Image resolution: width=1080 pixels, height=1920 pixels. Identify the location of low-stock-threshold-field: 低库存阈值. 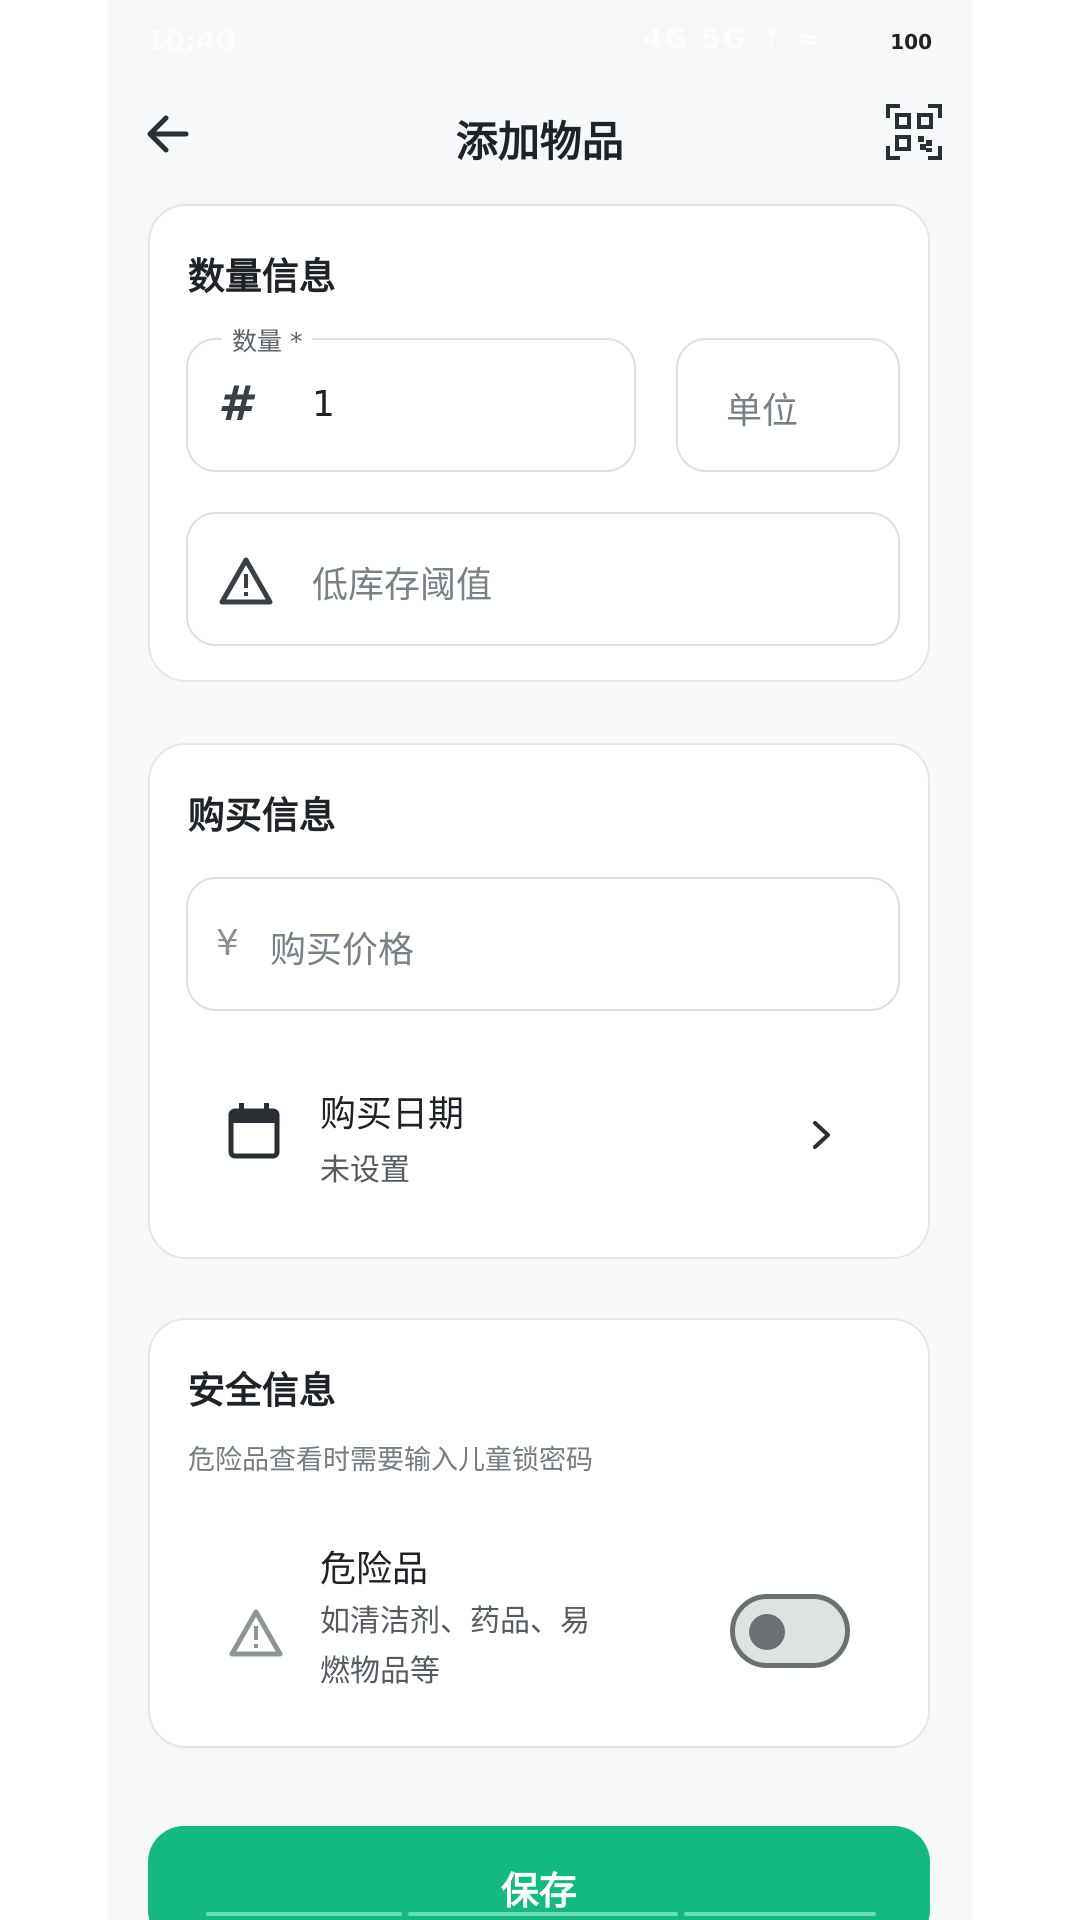
(543, 579).